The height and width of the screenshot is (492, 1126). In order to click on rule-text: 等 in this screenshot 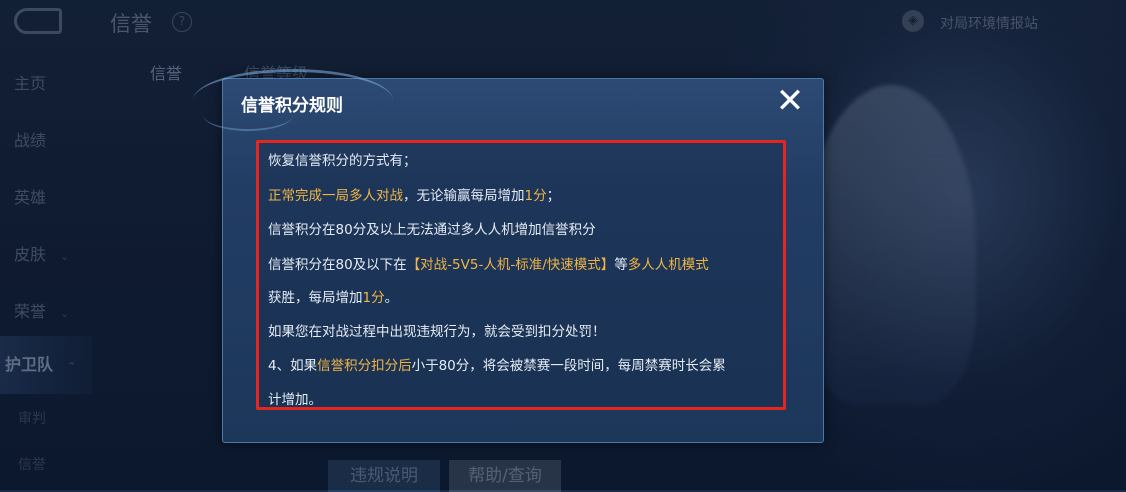, I will do `click(621, 265)`.